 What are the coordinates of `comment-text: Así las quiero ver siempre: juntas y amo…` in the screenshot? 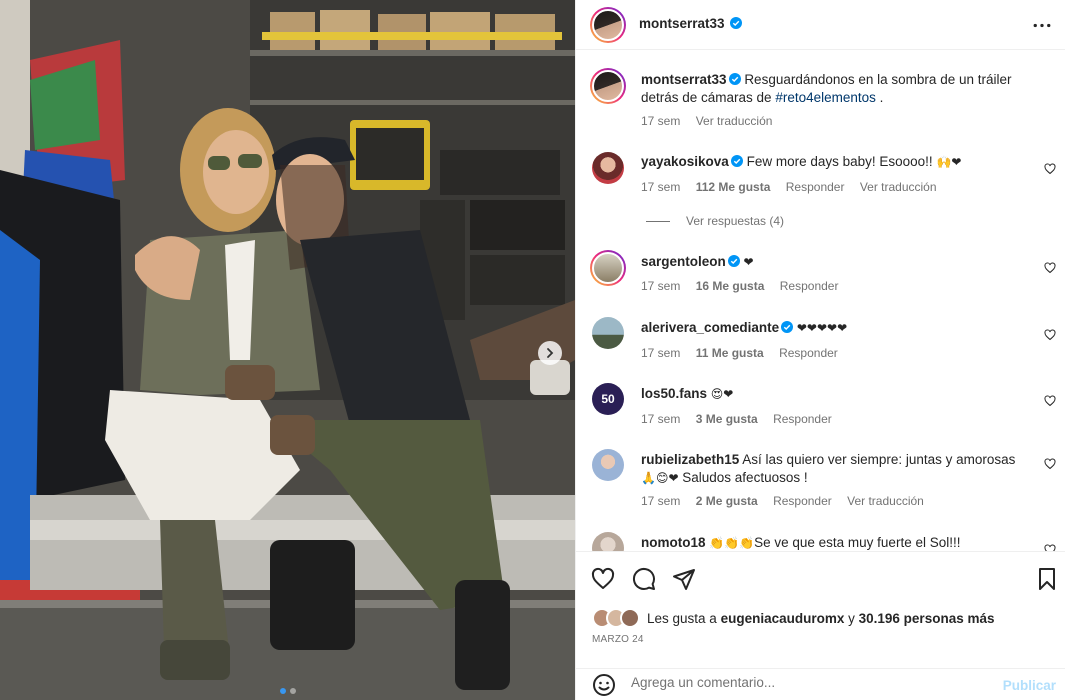 It's located at (879, 459).